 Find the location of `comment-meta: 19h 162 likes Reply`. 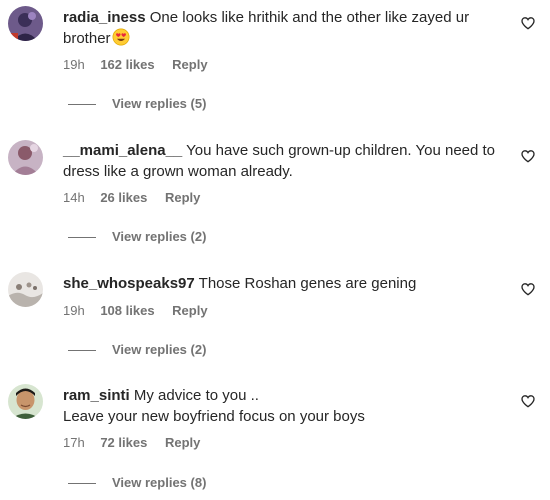

comment-meta: 19h 162 likes Reply is located at coordinates (135, 64).